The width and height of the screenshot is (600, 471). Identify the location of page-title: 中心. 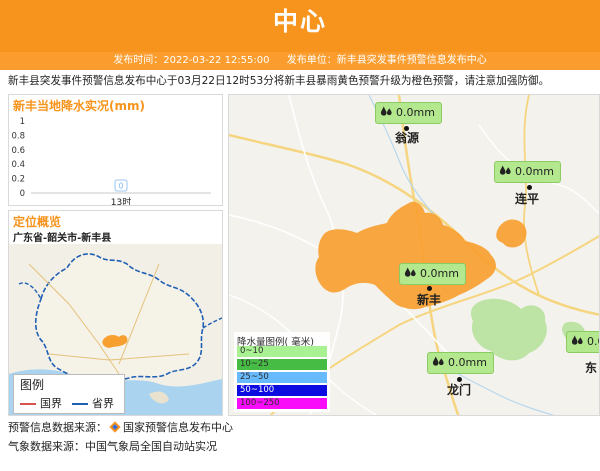
(299, 21).